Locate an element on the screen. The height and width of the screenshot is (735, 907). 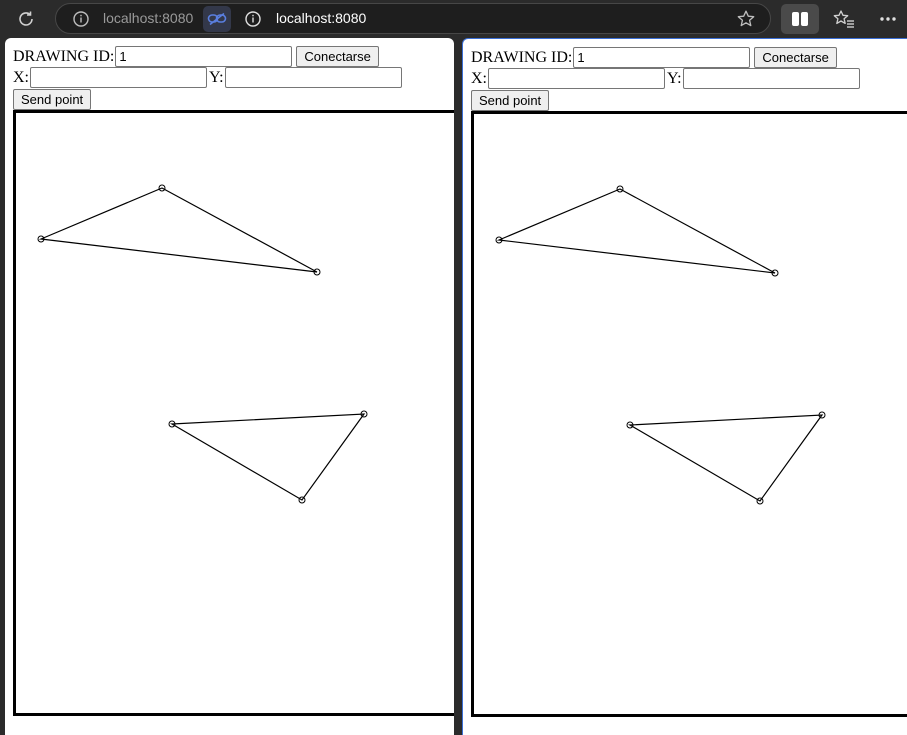
browser-toolbar: localhost:8080 localhost:8080 is located at coordinates (453, 19).